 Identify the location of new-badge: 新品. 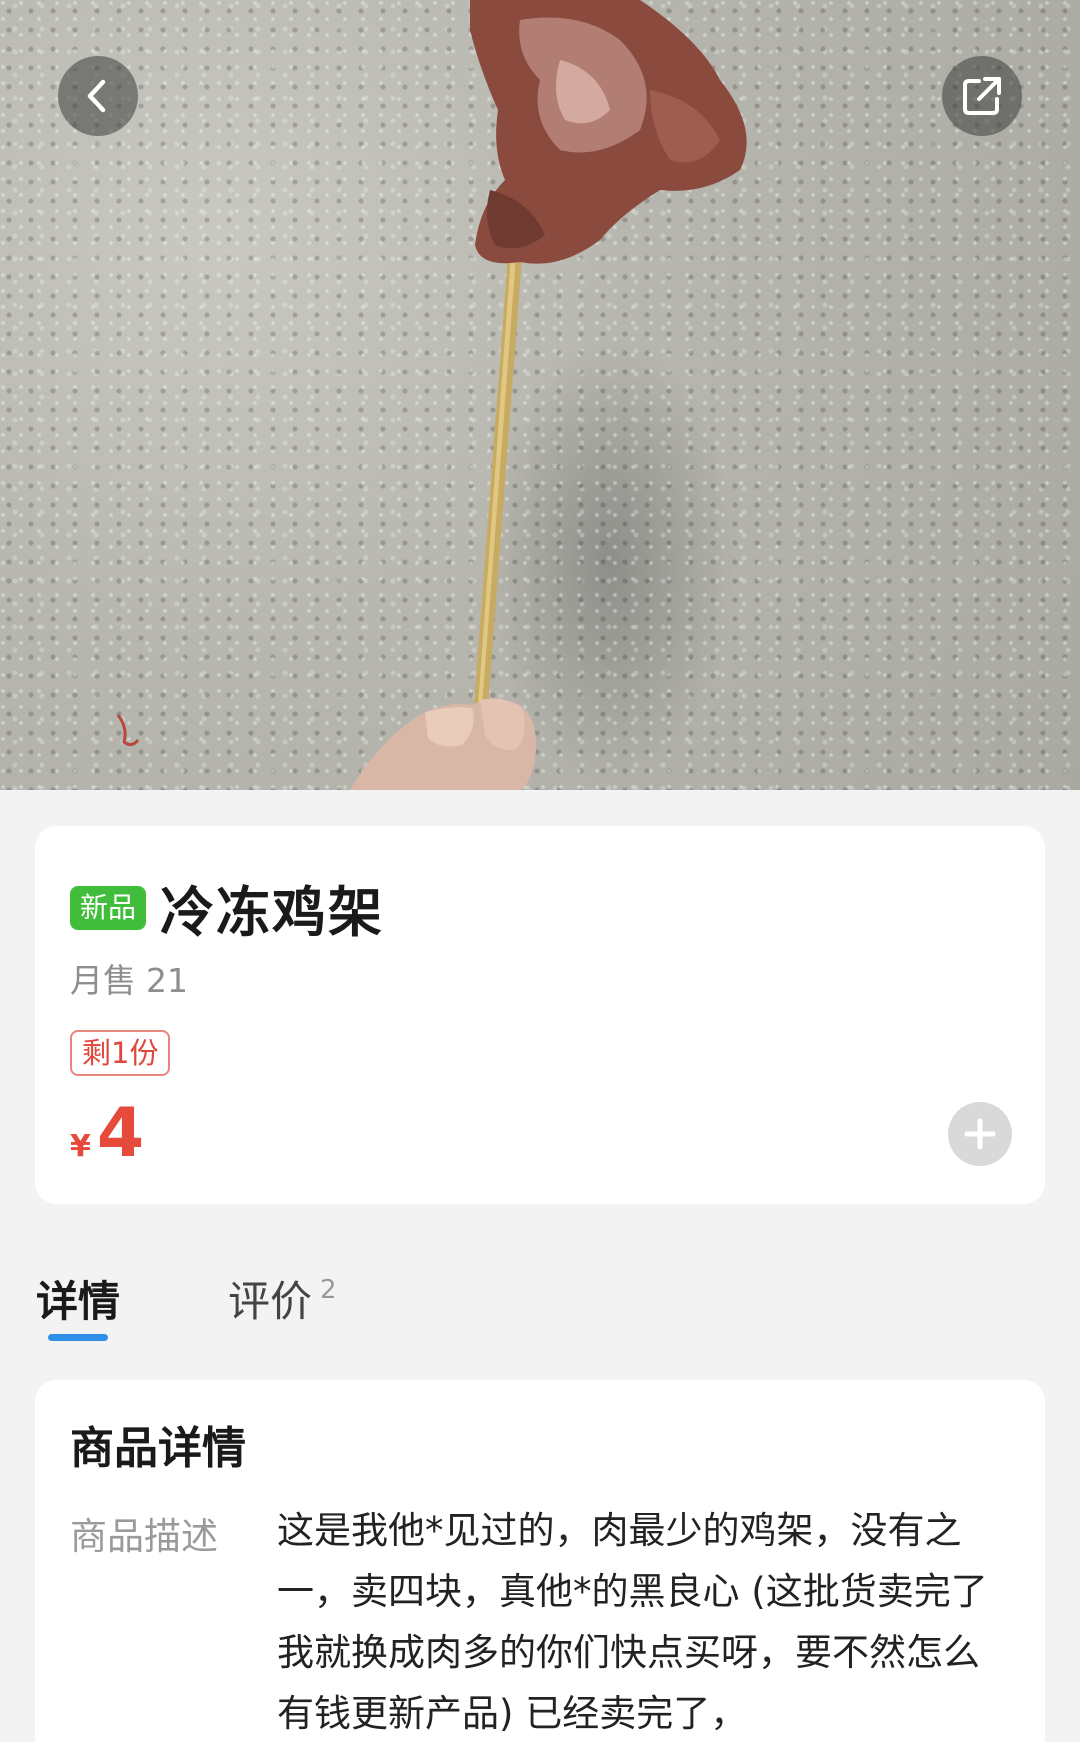
(108, 907).